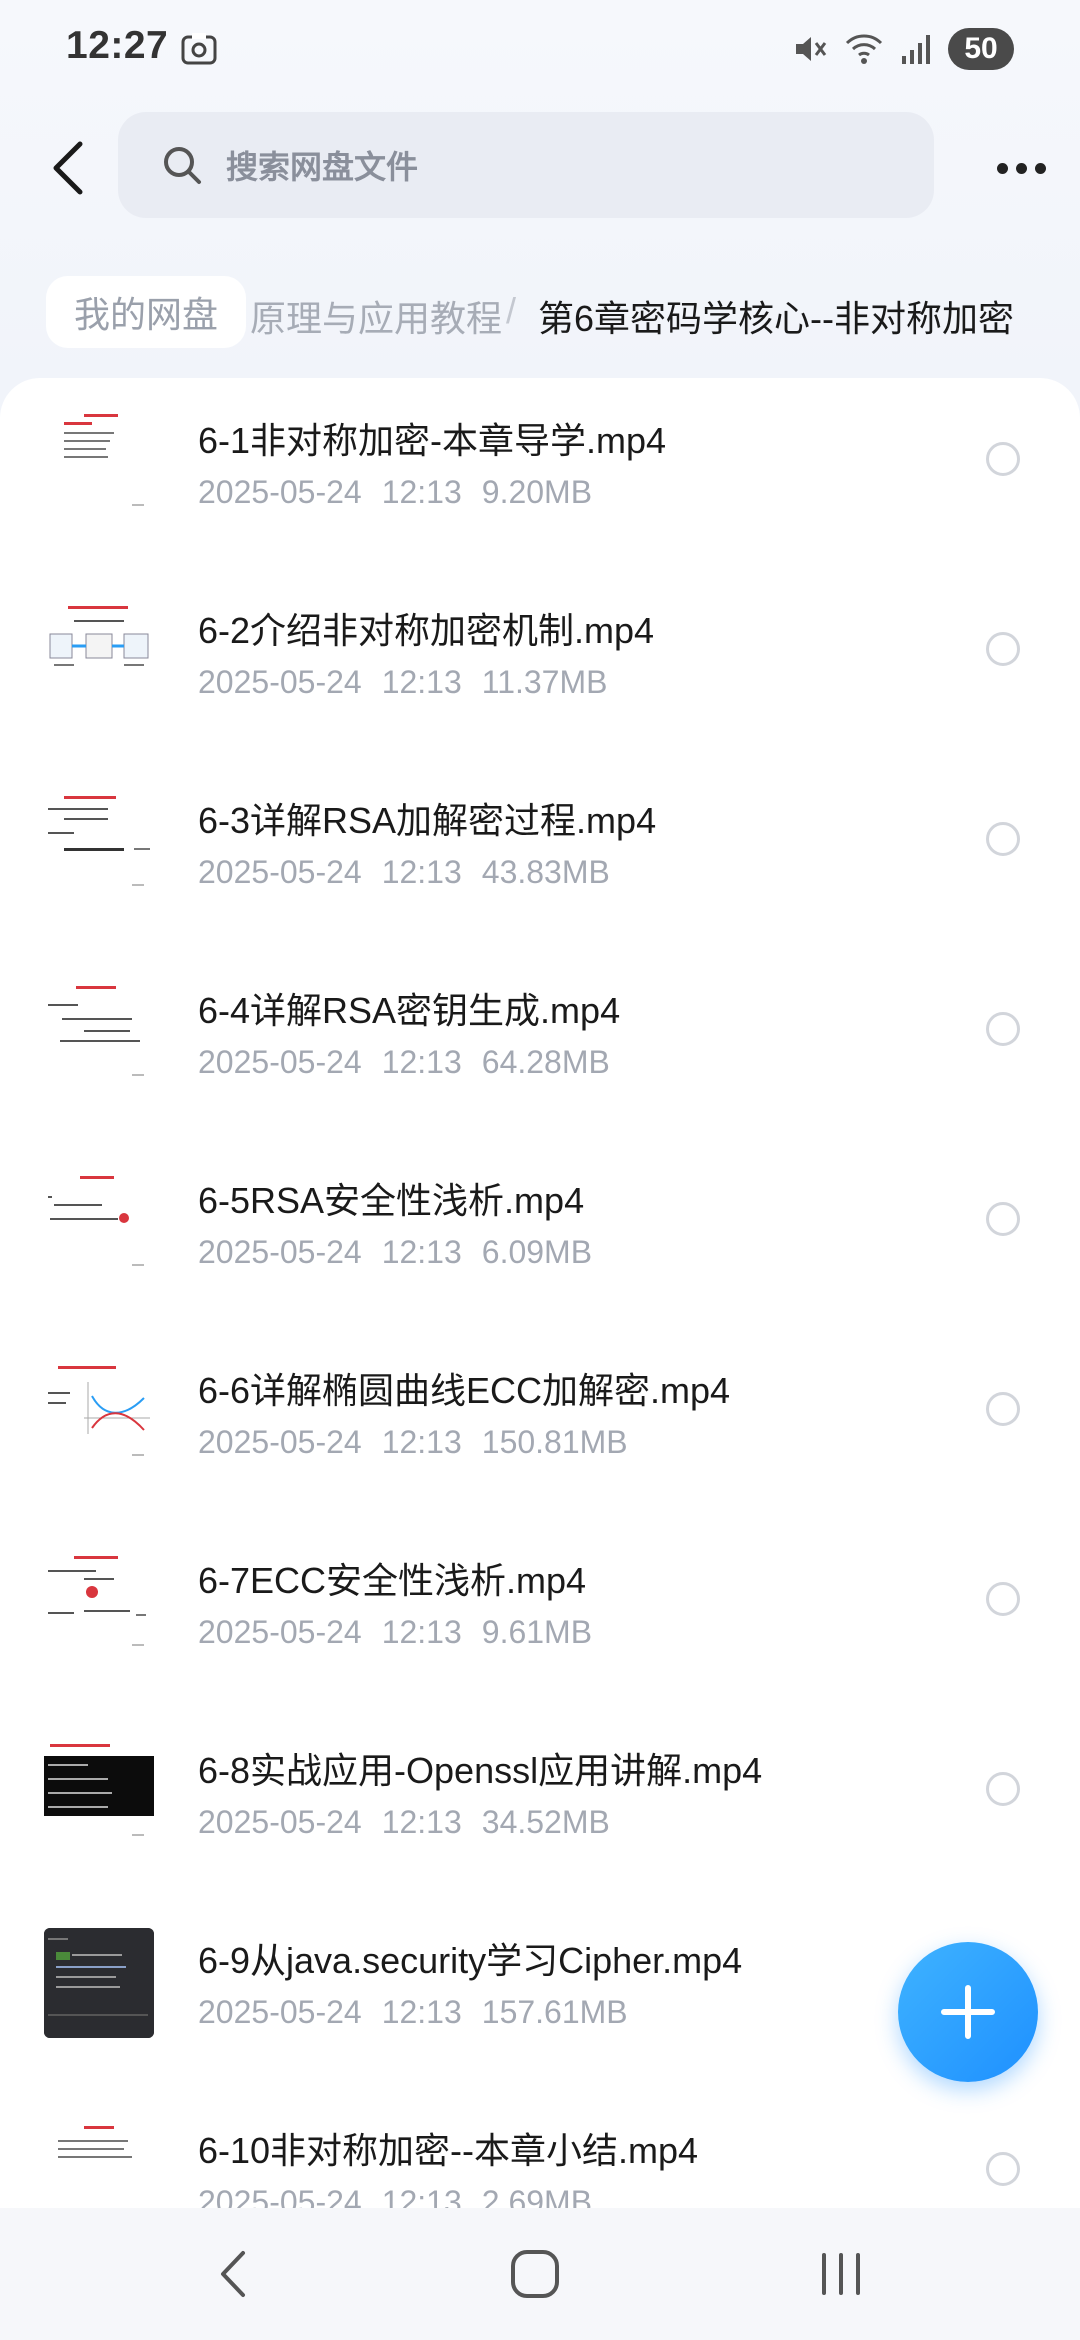  What do you see at coordinates (841, 2274) in the screenshot?
I see `nav-recents-button` at bounding box center [841, 2274].